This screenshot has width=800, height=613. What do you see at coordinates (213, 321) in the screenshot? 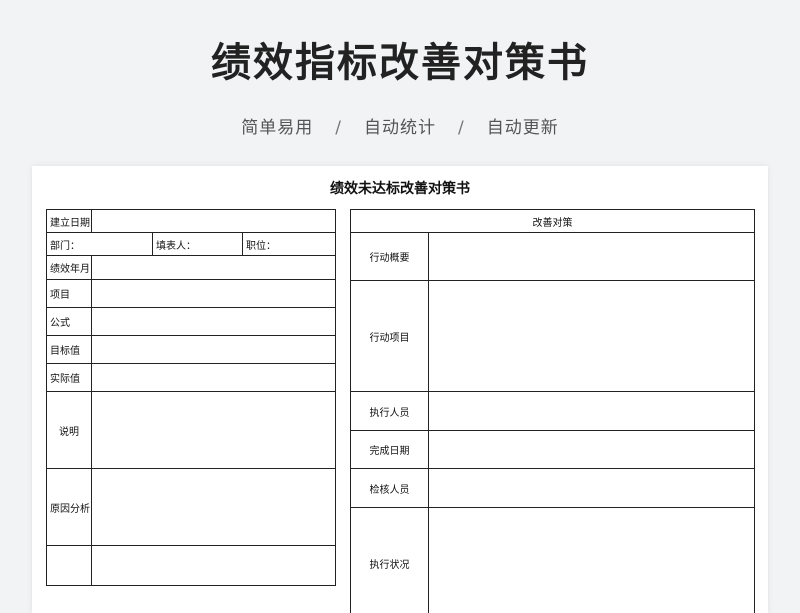
I see `field-formula` at bounding box center [213, 321].